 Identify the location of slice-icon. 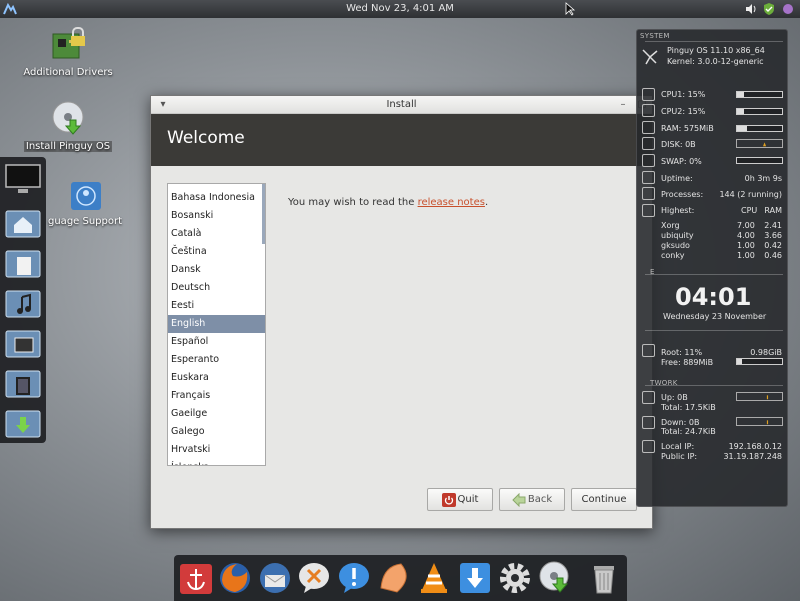
(395, 578).